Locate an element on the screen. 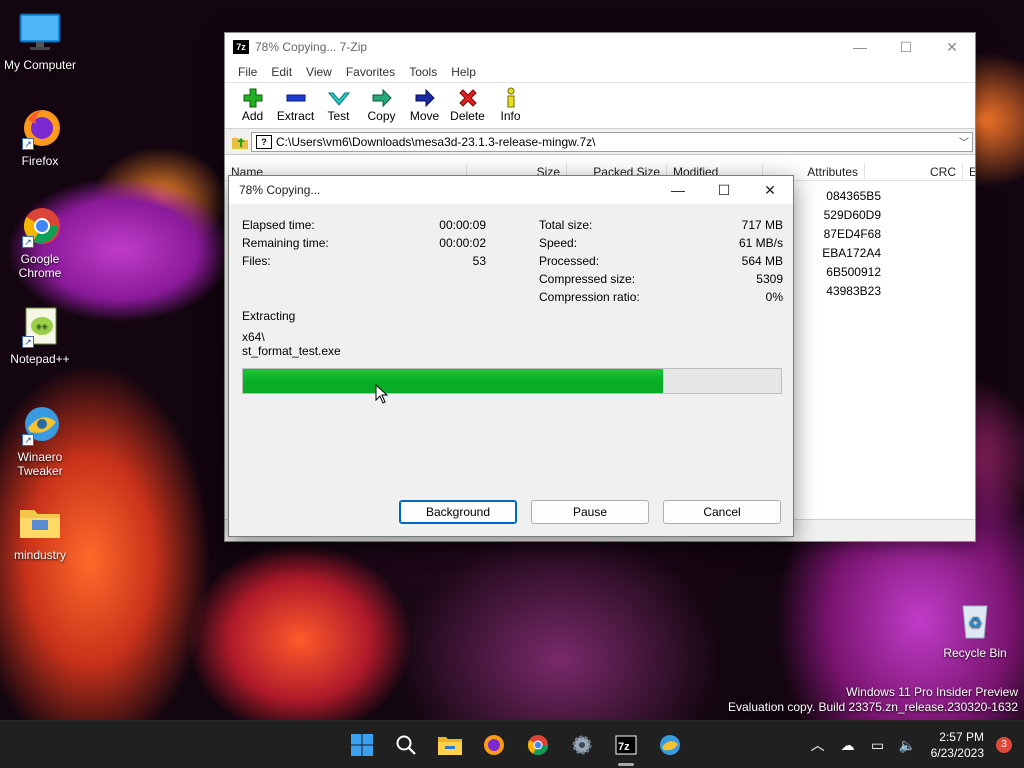 This screenshot has width=1024, height=768. system-tray: ︿ ☁ ▭ 🔈 2:57 PM 6/23/2023 3 is located at coordinates (913, 744).